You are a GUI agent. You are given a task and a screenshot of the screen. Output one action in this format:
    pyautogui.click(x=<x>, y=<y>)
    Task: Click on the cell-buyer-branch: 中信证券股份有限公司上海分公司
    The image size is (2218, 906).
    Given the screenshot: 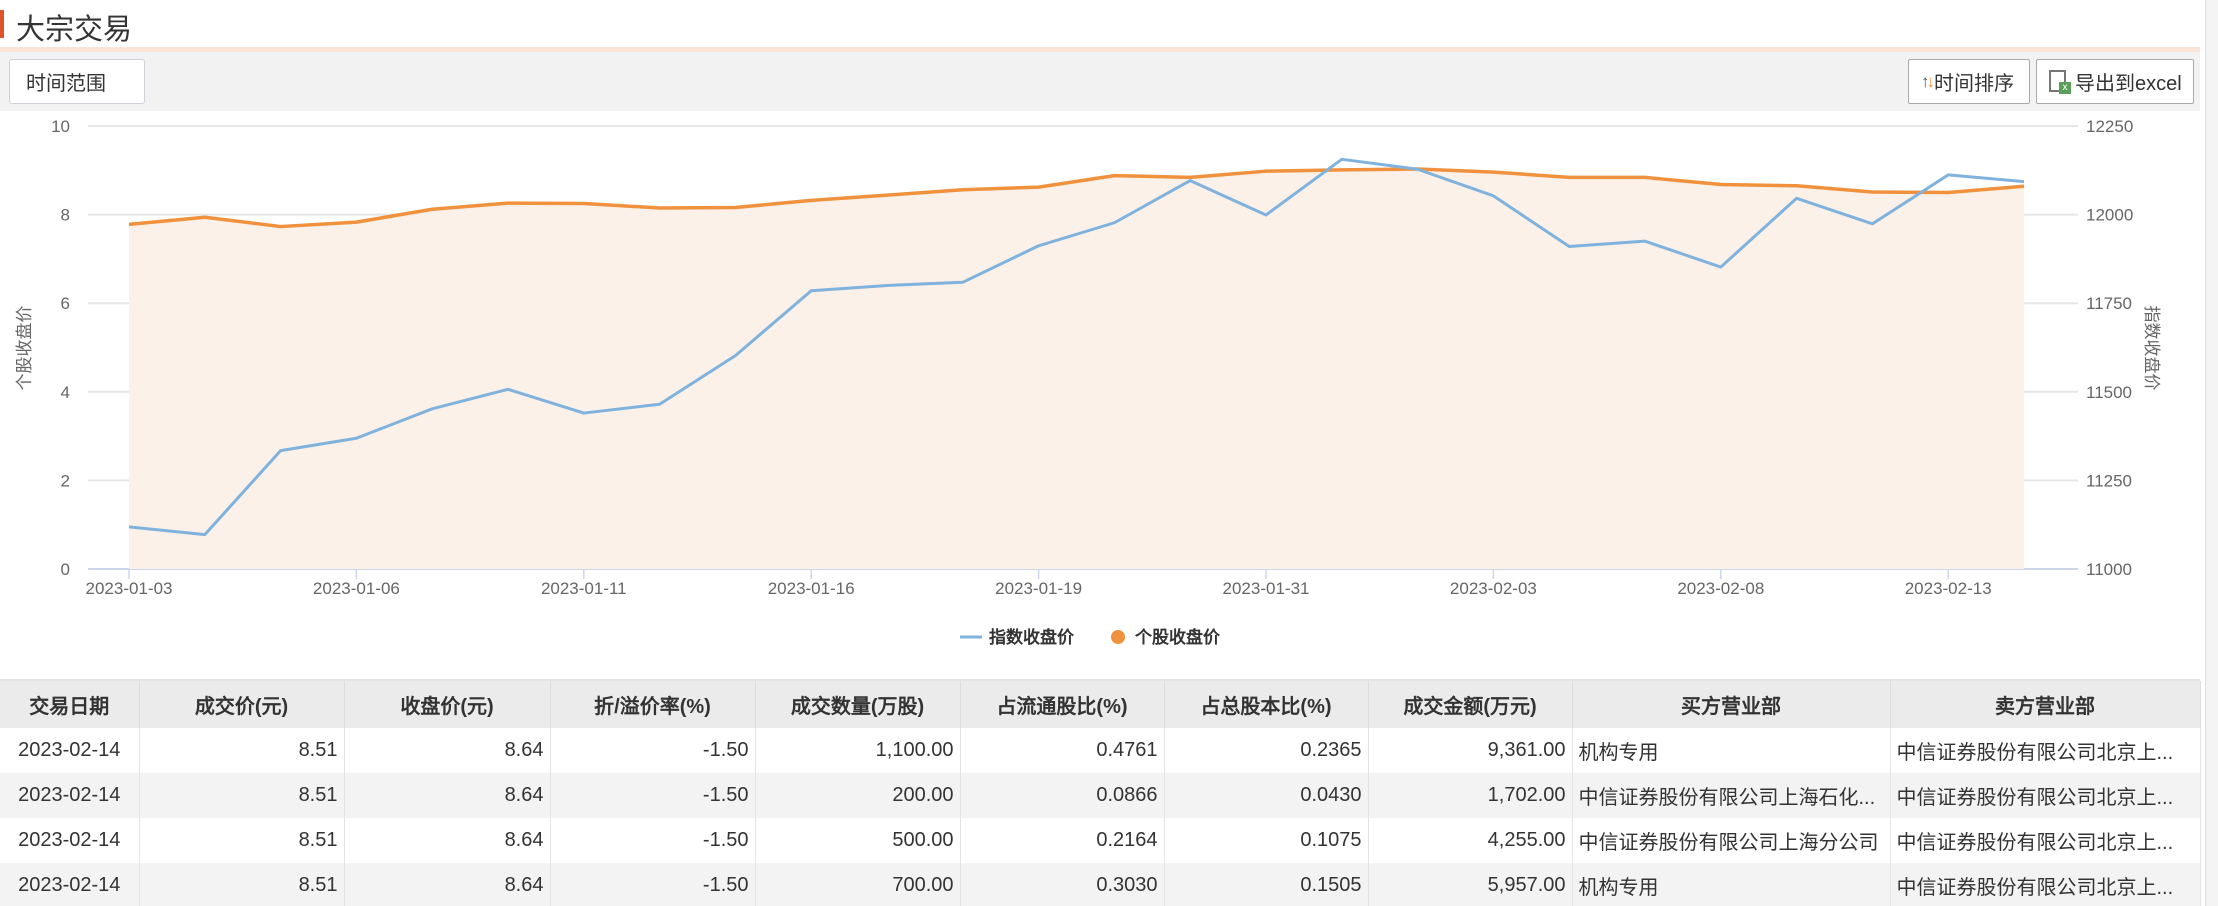 What is the action you would take?
    pyautogui.click(x=1731, y=840)
    